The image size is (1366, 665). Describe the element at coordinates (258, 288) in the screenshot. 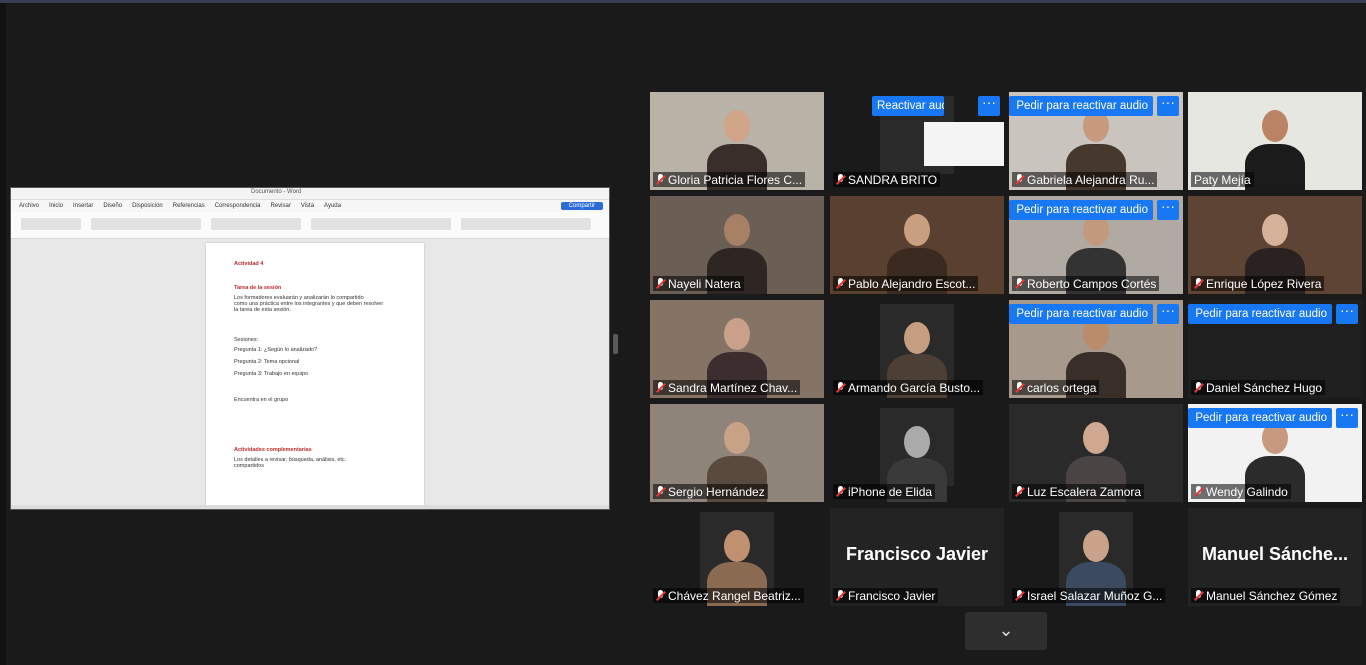

I see `document-line: Tarea de la sesión` at that location.